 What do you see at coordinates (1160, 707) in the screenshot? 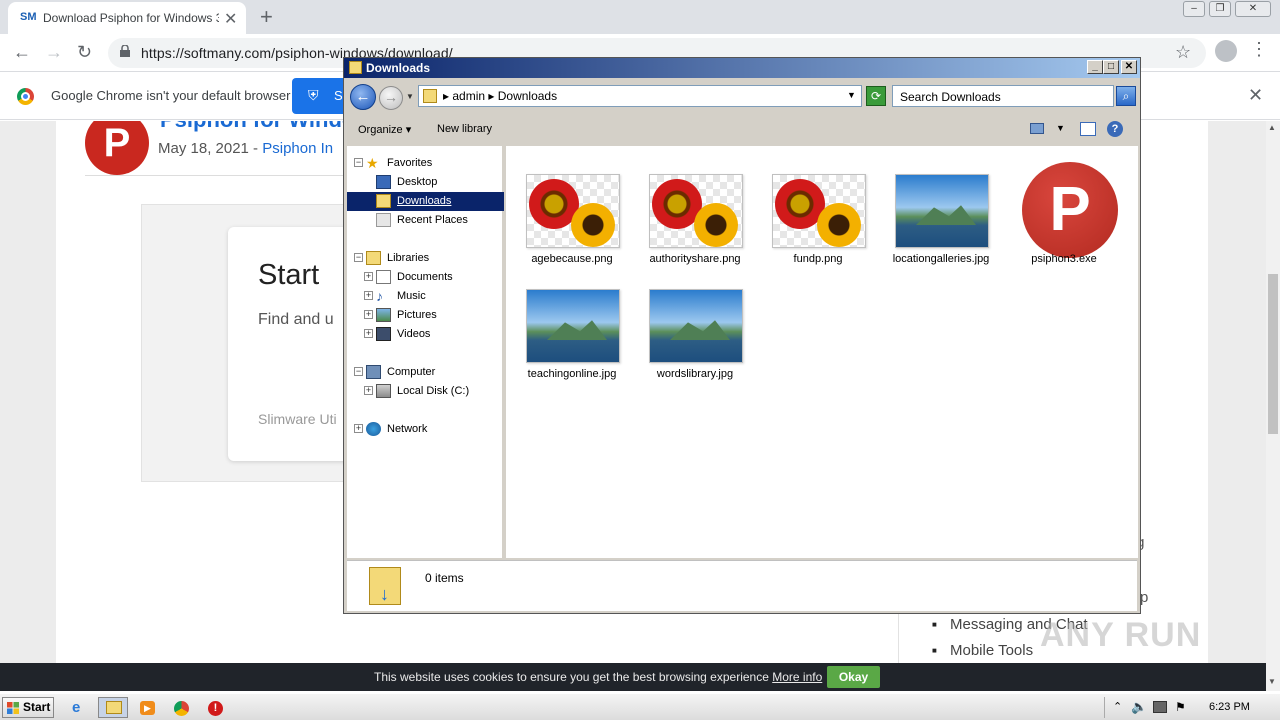
I see `network-icon` at bounding box center [1160, 707].